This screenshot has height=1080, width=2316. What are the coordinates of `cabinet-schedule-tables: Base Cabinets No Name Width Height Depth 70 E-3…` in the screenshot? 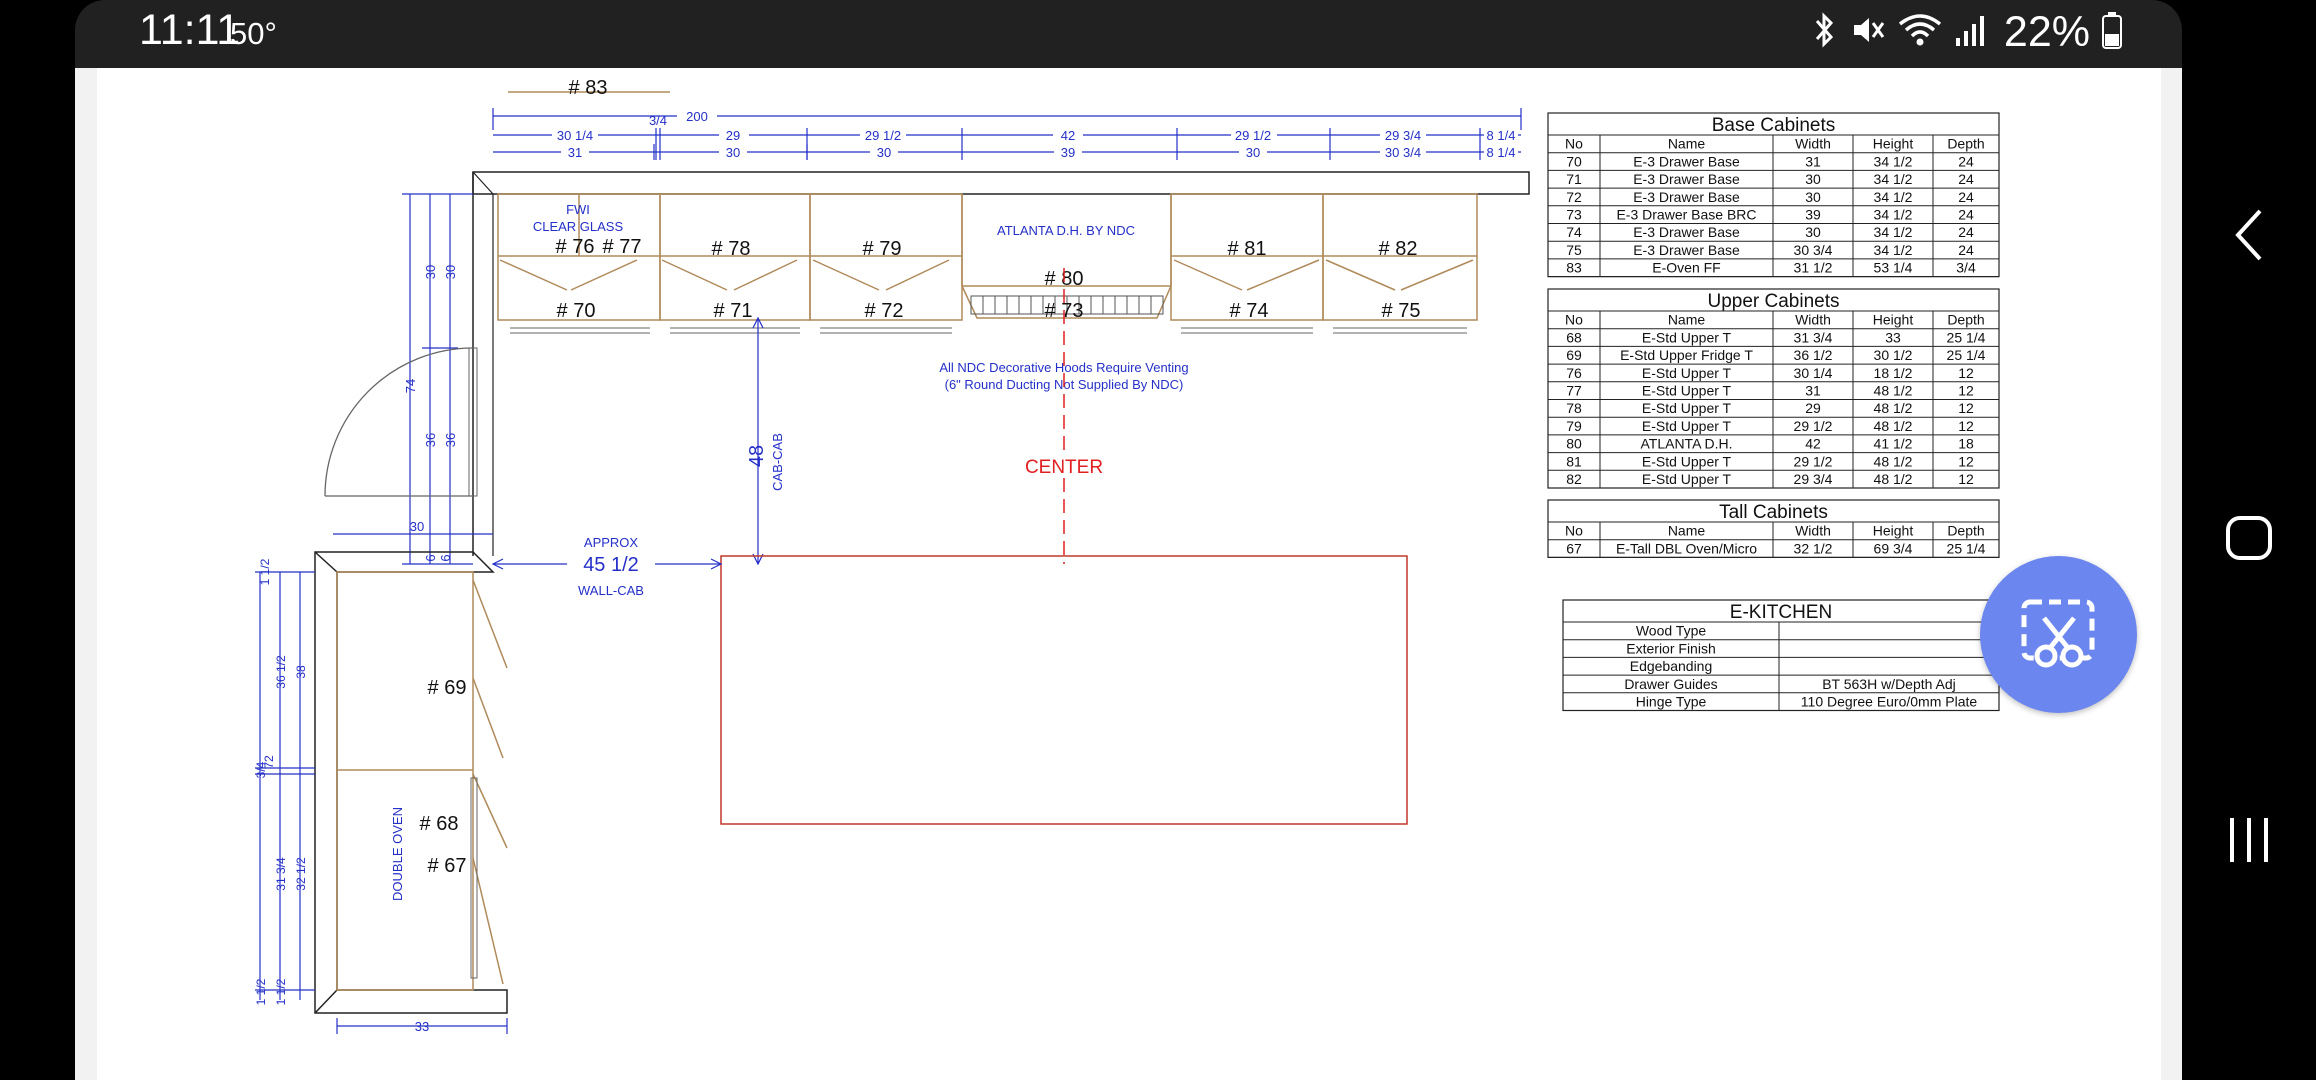 It's located at (1773, 412).